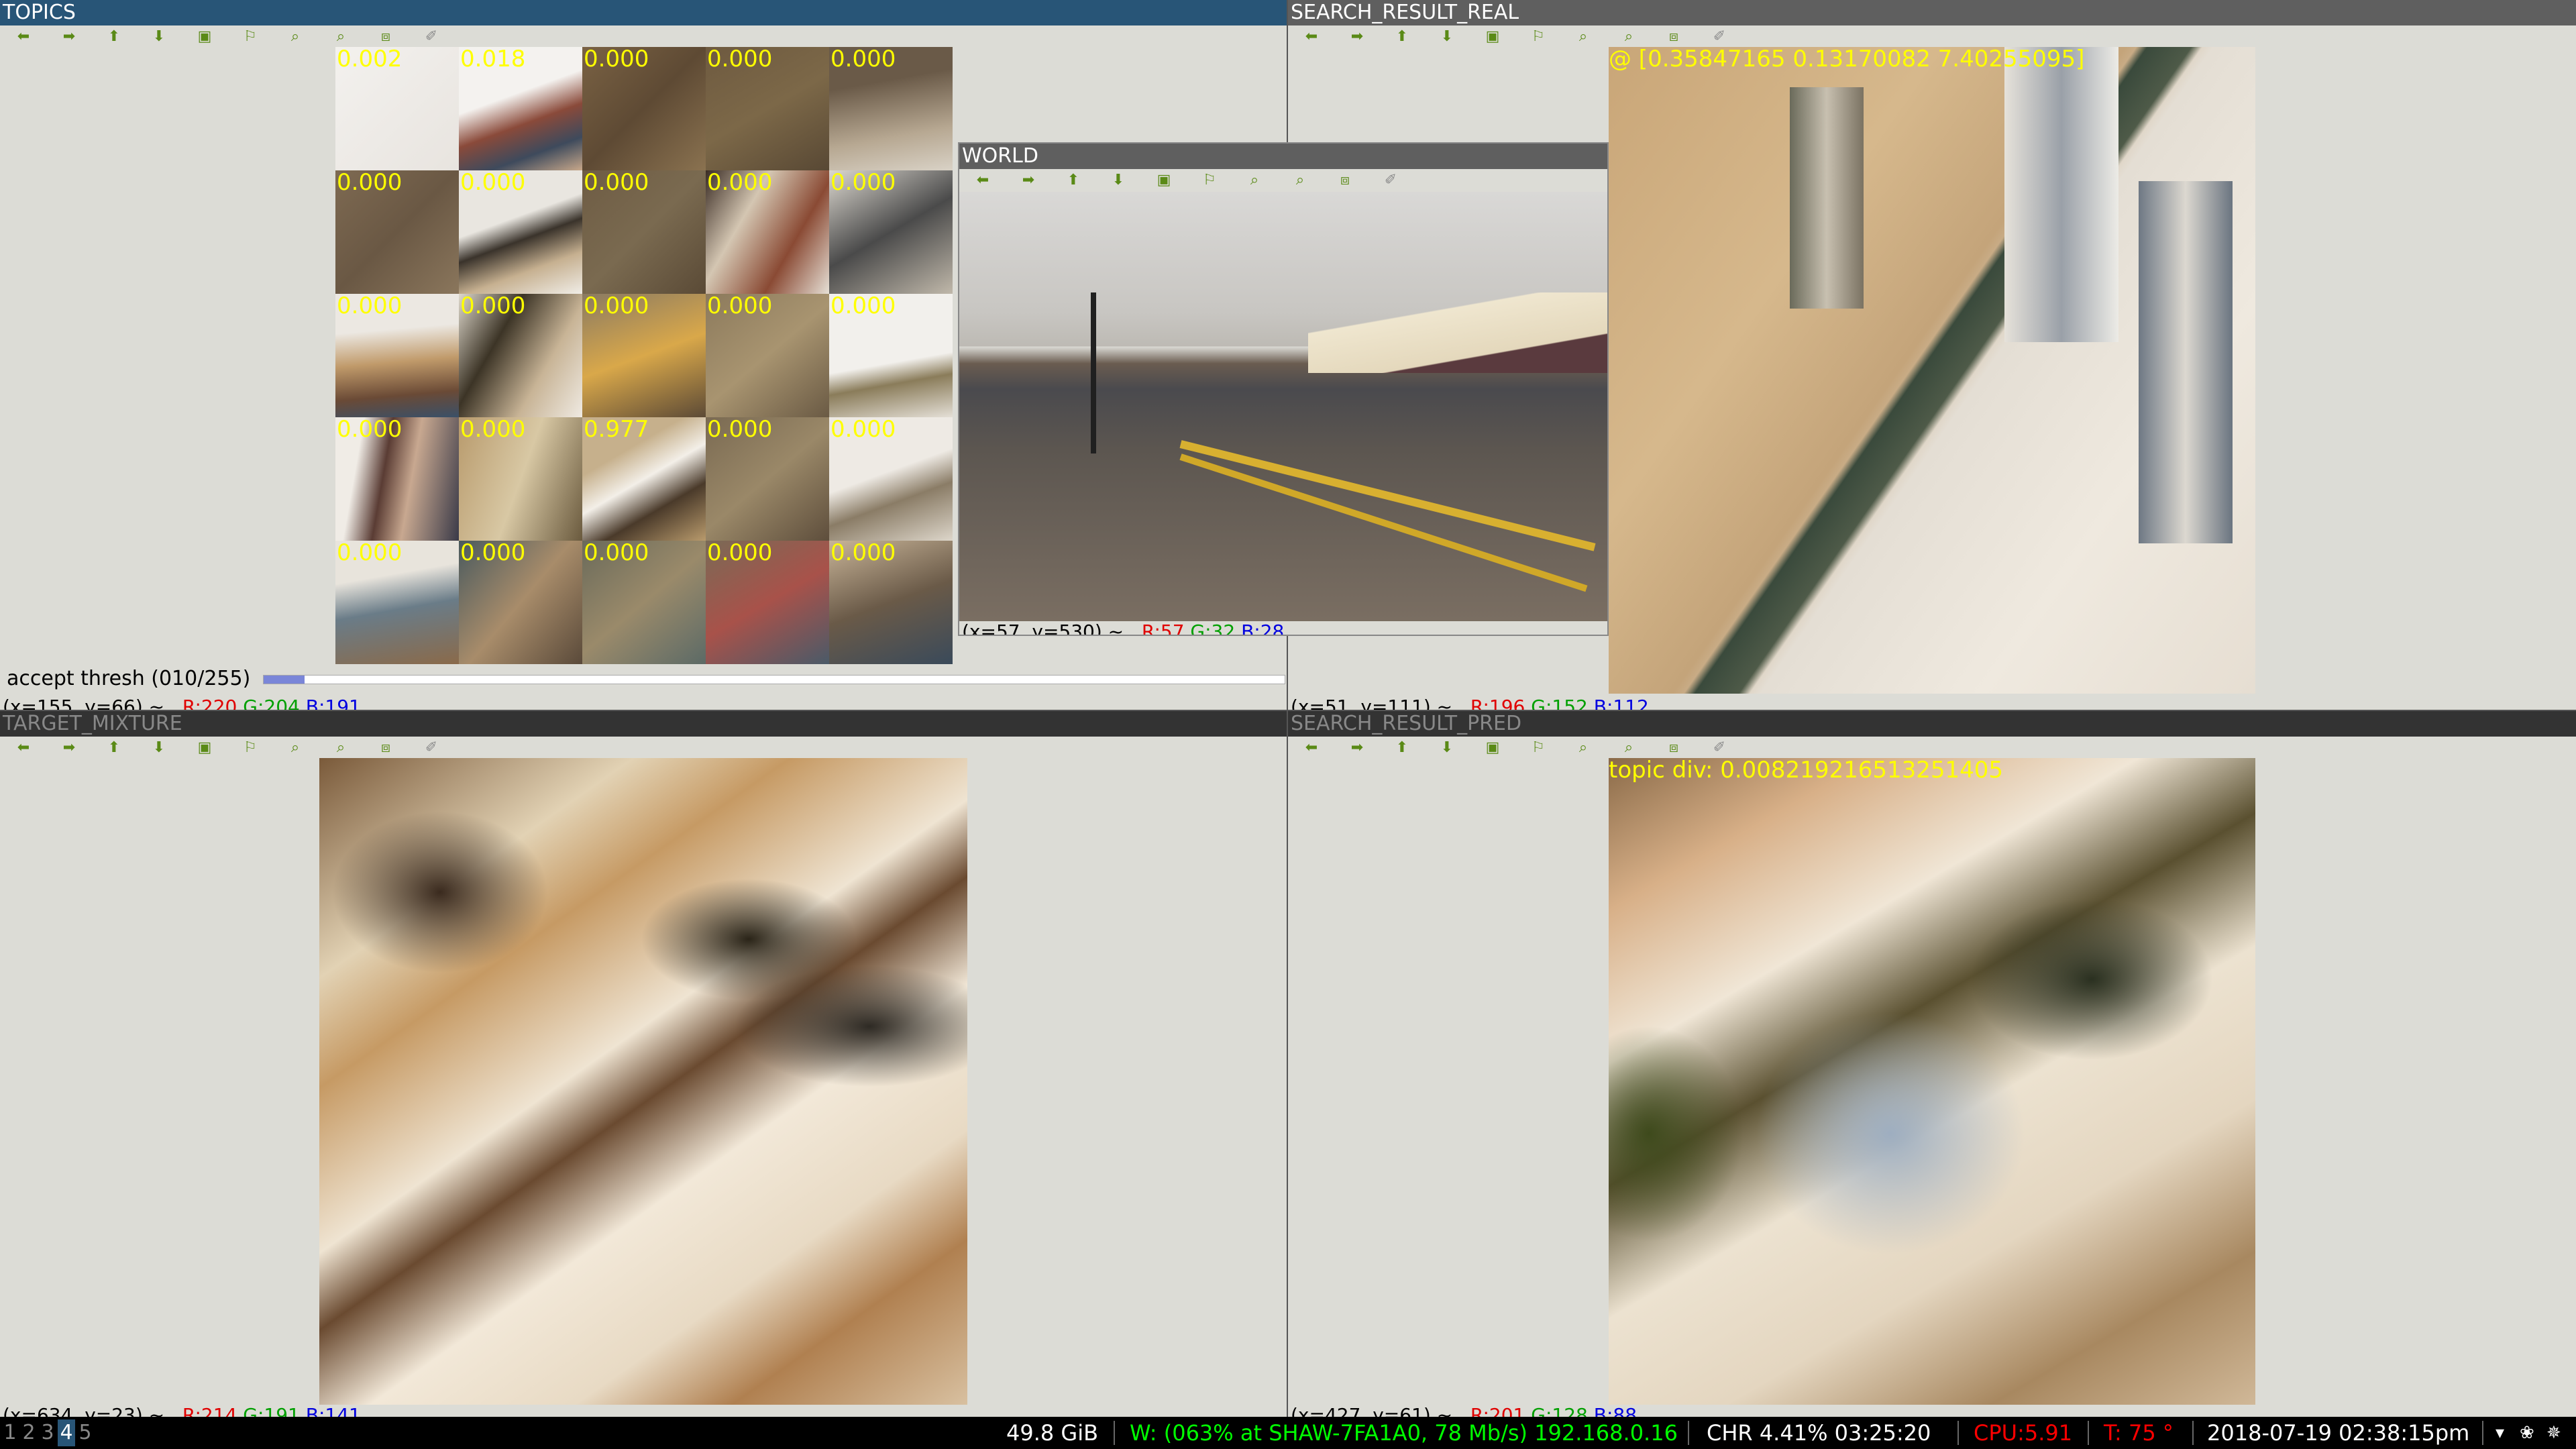 Image resolution: width=2576 pixels, height=1449 pixels. I want to click on target-mixture-image, so click(643, 1081).